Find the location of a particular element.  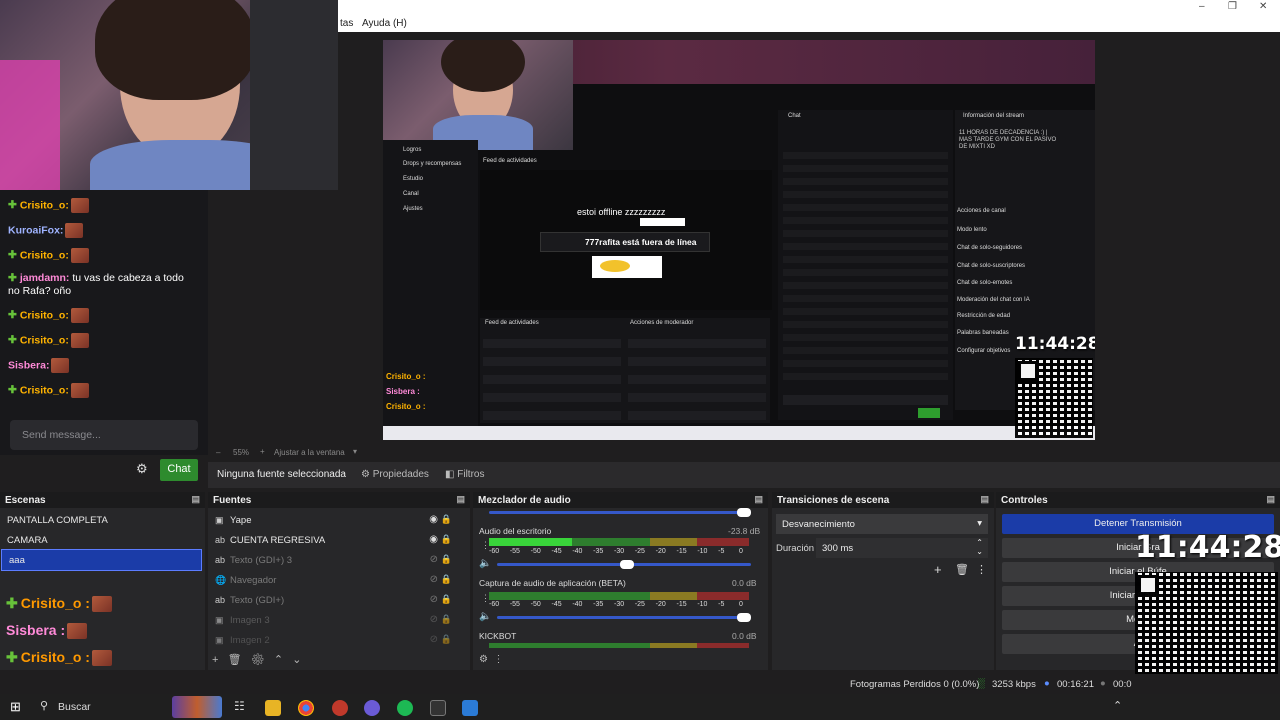

meter-tick-label: 0 is located at coordinates (741, 551).